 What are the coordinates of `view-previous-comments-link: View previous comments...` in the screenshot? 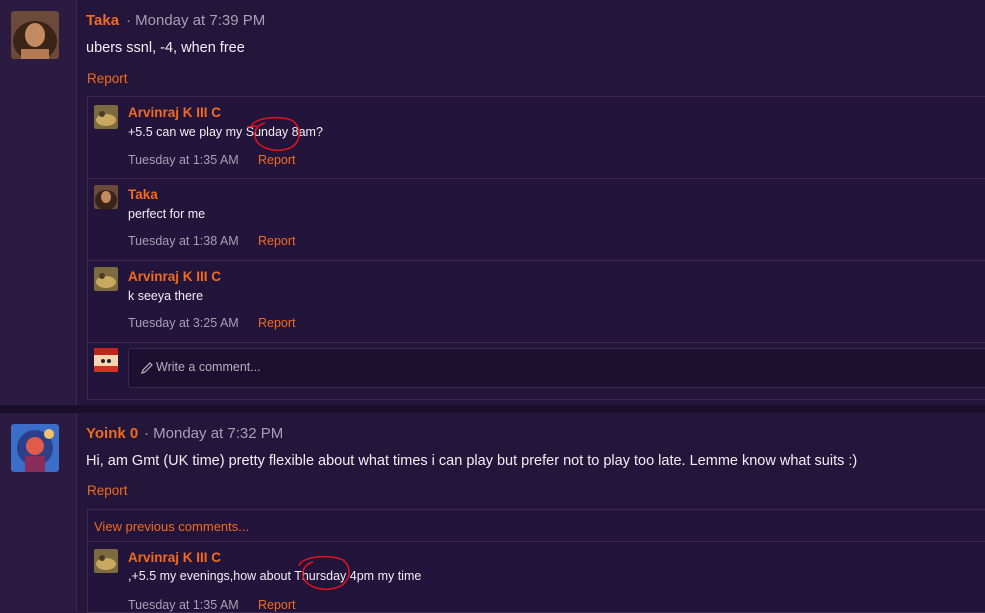 It's located at (171, 526).